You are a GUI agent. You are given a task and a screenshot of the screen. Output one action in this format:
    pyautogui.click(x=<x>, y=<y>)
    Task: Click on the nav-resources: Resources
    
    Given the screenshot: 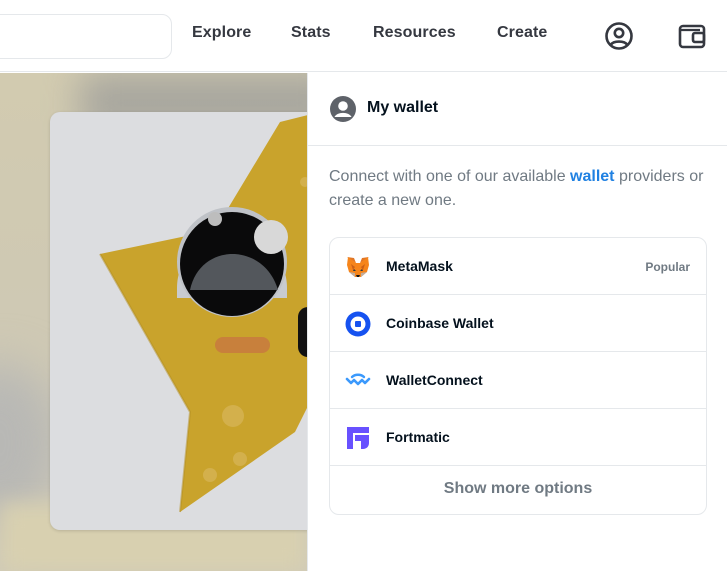 What is the action you would take?
    pyautogui.click(x=414, y=33)
    